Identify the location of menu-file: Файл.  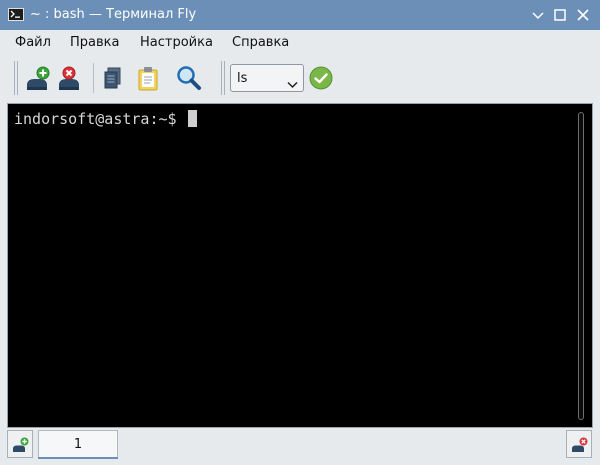
(33, 43).